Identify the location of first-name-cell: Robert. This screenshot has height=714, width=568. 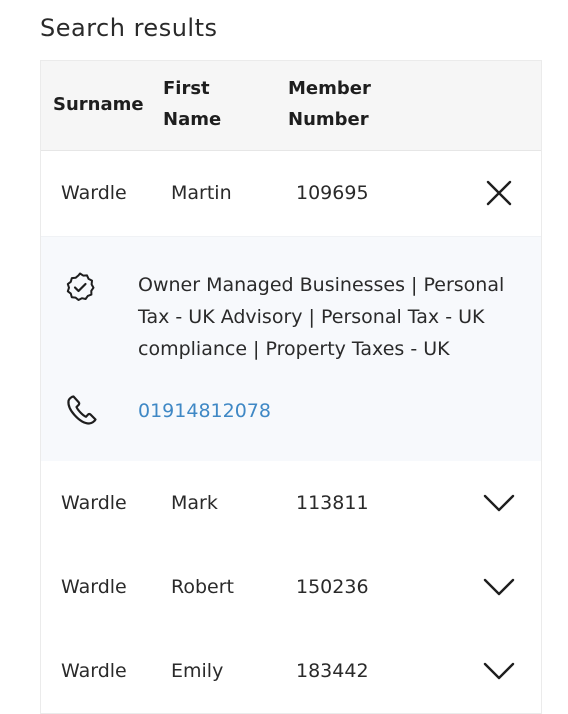
(202, 587).